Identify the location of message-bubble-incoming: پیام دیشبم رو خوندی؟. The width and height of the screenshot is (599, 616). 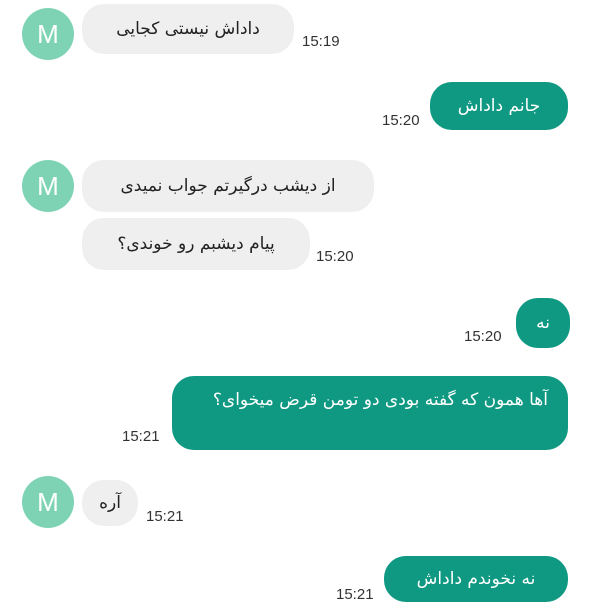
(196, 244).